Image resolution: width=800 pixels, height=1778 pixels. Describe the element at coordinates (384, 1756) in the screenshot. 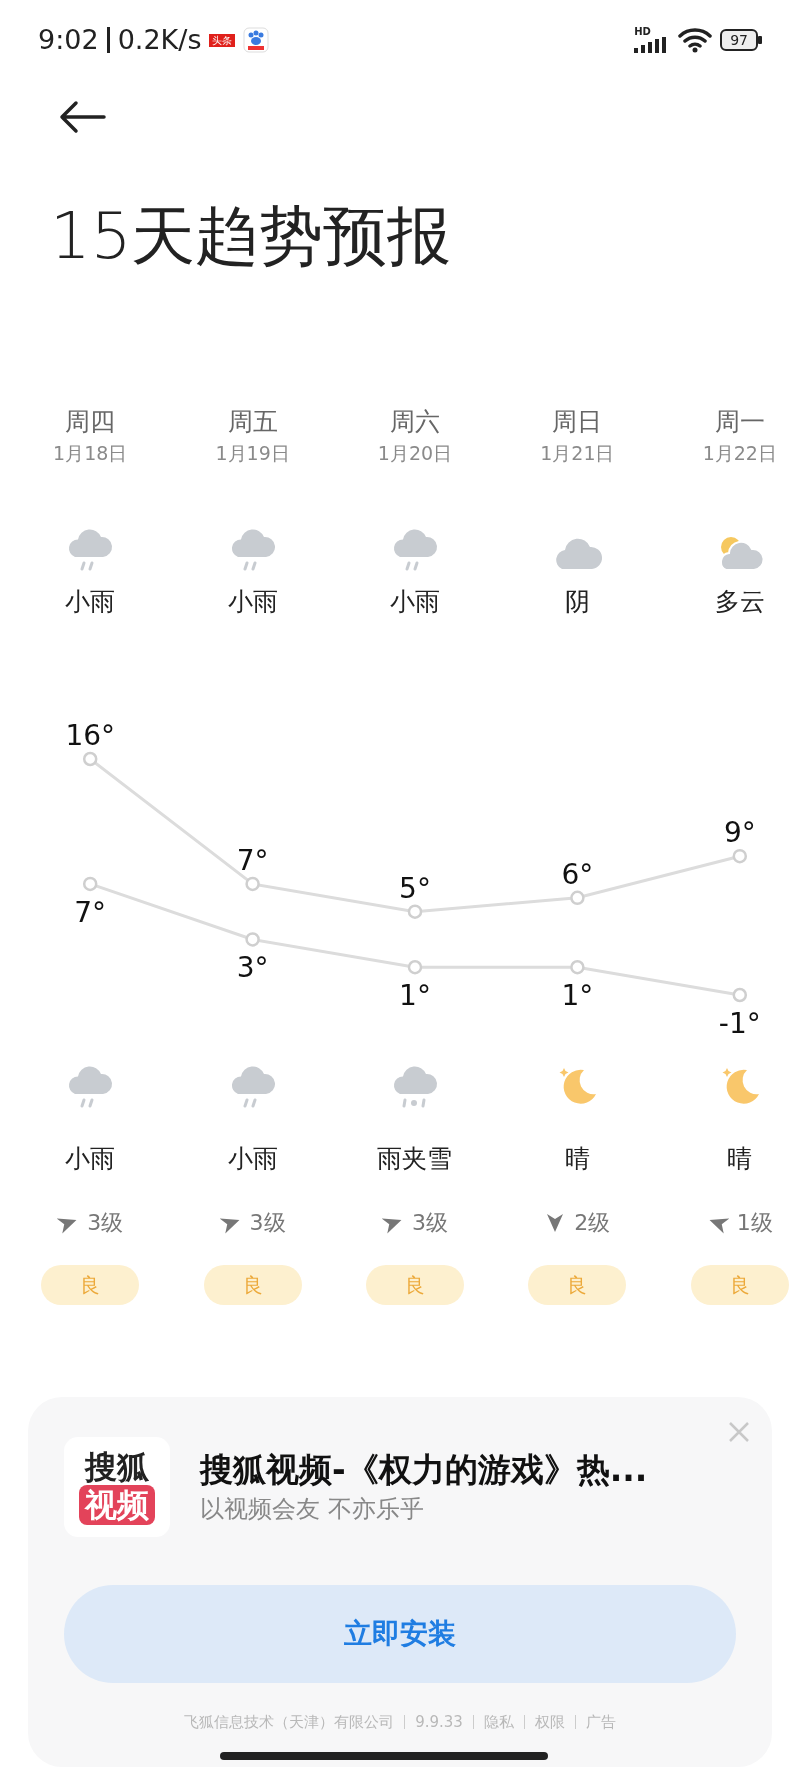

I see `home-indicator` at that location.